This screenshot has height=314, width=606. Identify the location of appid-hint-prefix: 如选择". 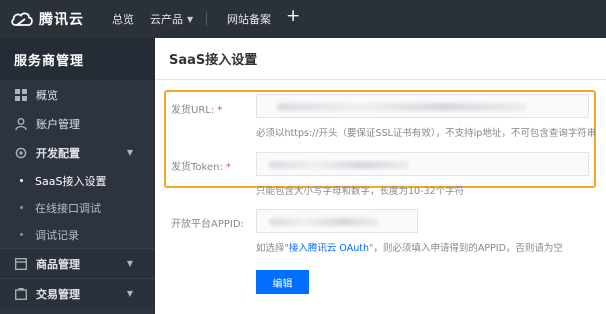
(272, 248).